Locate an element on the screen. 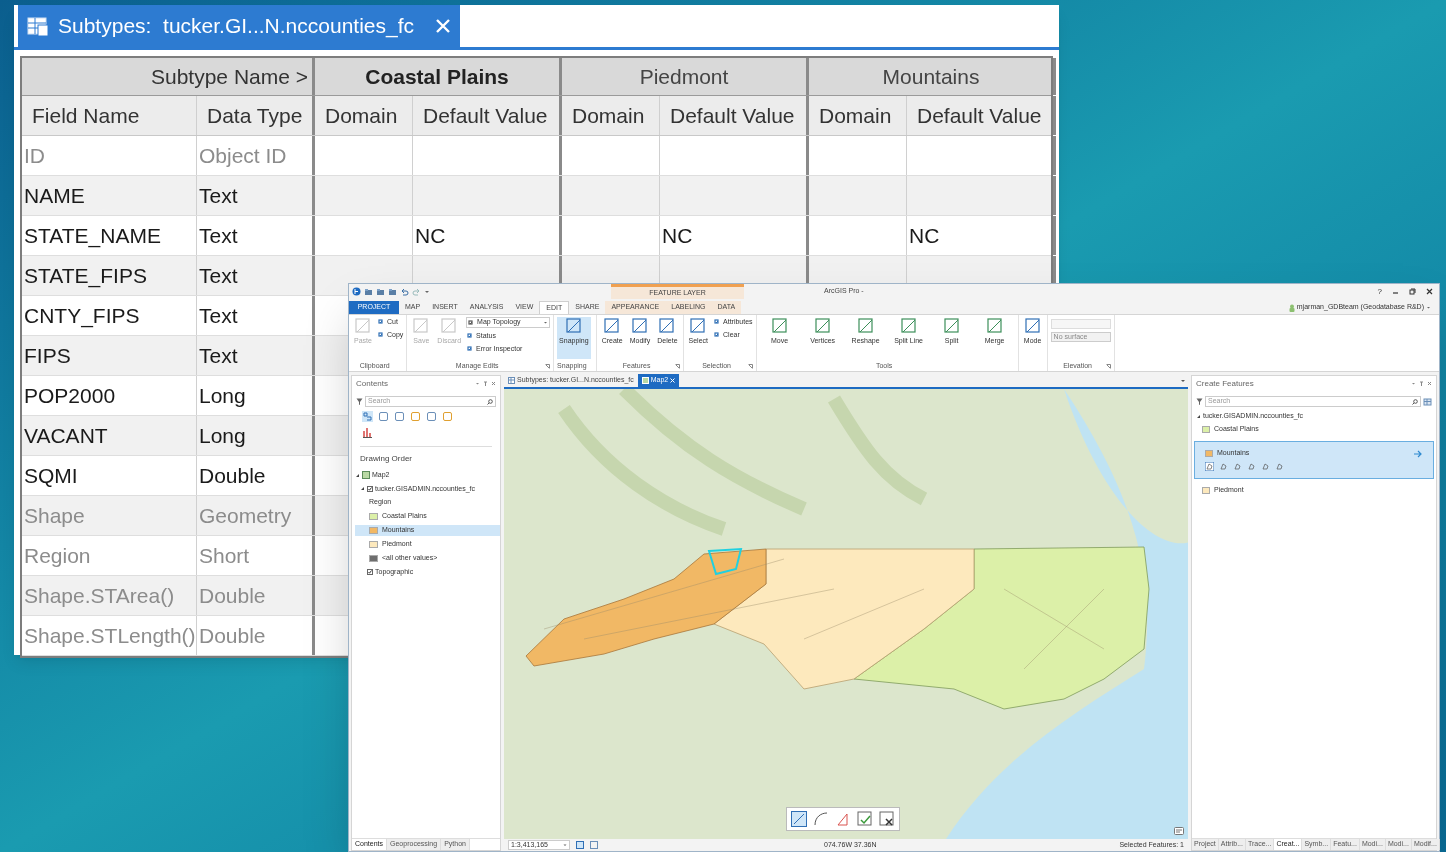 The width and height of the screenshot is (1446, 852). table-cell: VACANT is located at coordinates (109, 435).